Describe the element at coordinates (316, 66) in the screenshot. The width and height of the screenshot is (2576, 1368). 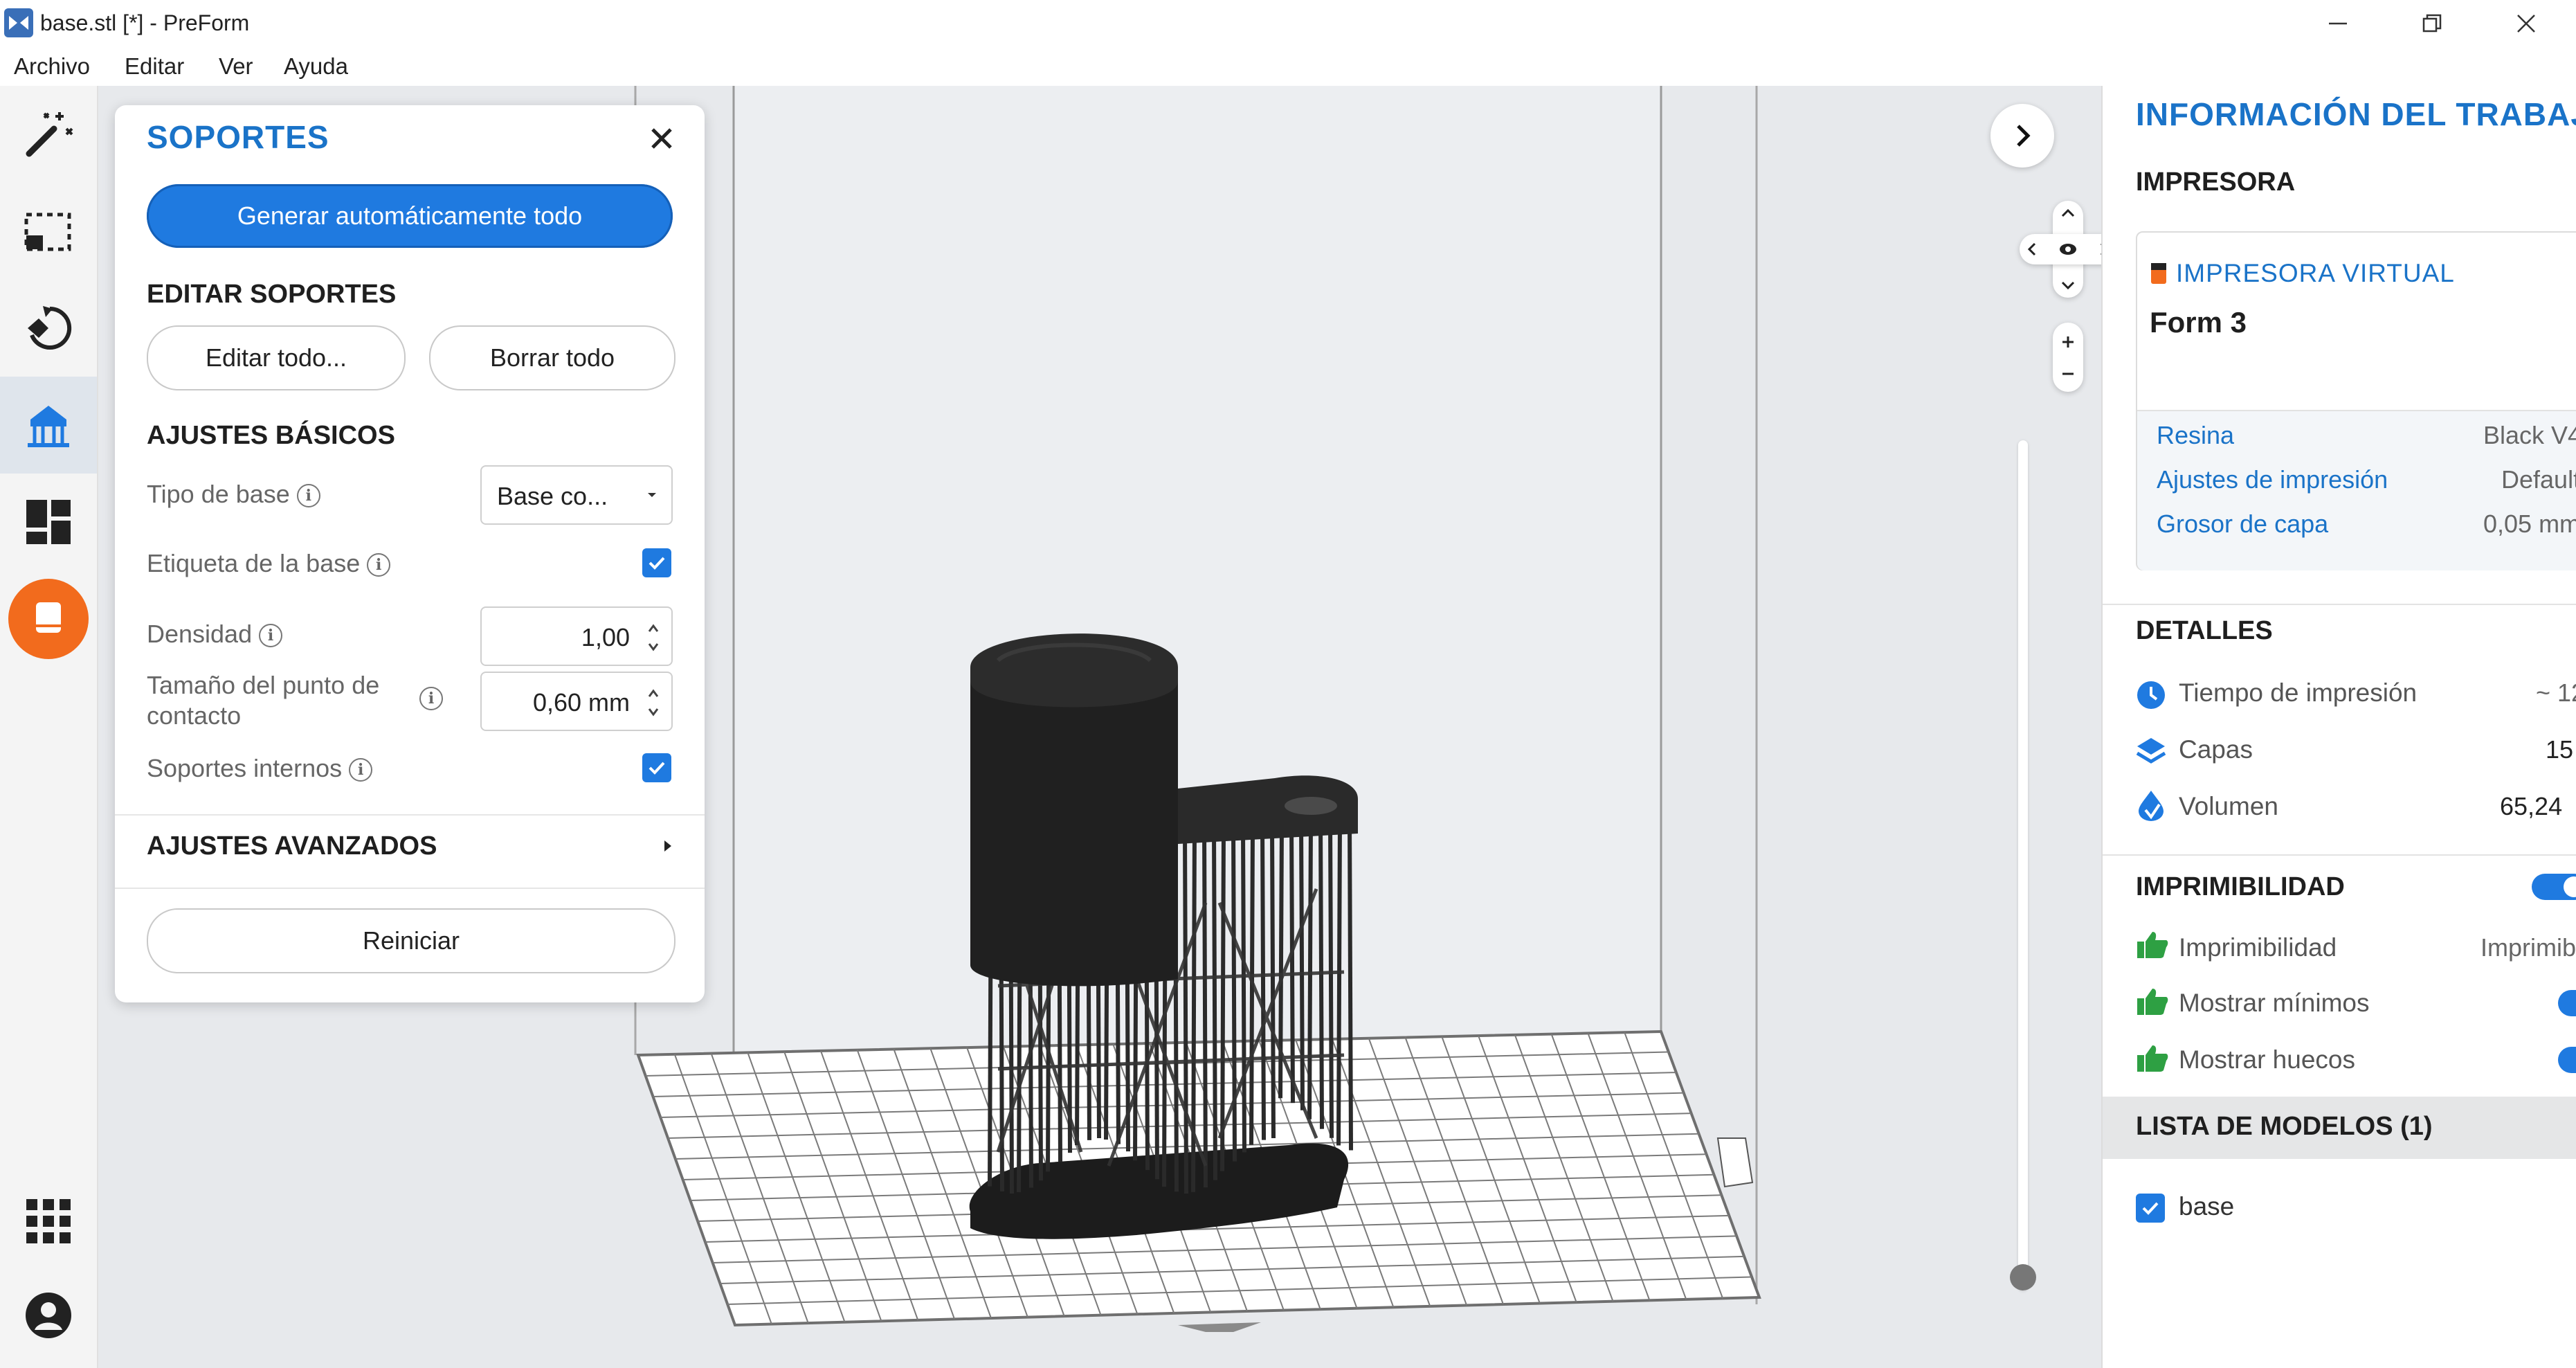
I see `menu-ayuda: Ayuda` at that location.